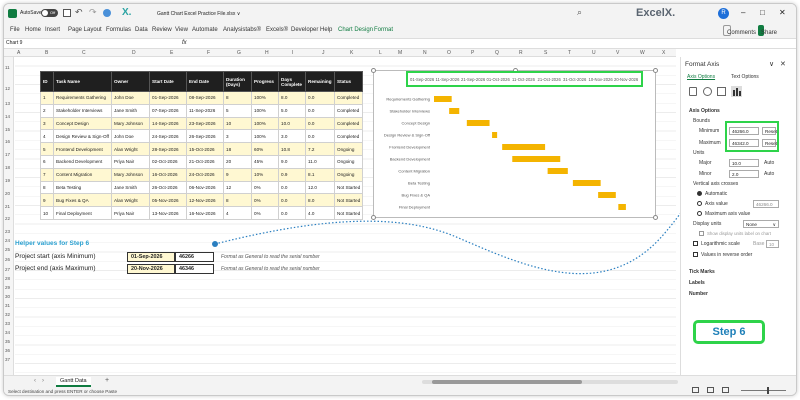 This screenshot has width=800, height=400. What do you see at coordinates (107, 380) in the screenshot?
I see `add-sheet-icon: +` at bounding box center [107, 380].